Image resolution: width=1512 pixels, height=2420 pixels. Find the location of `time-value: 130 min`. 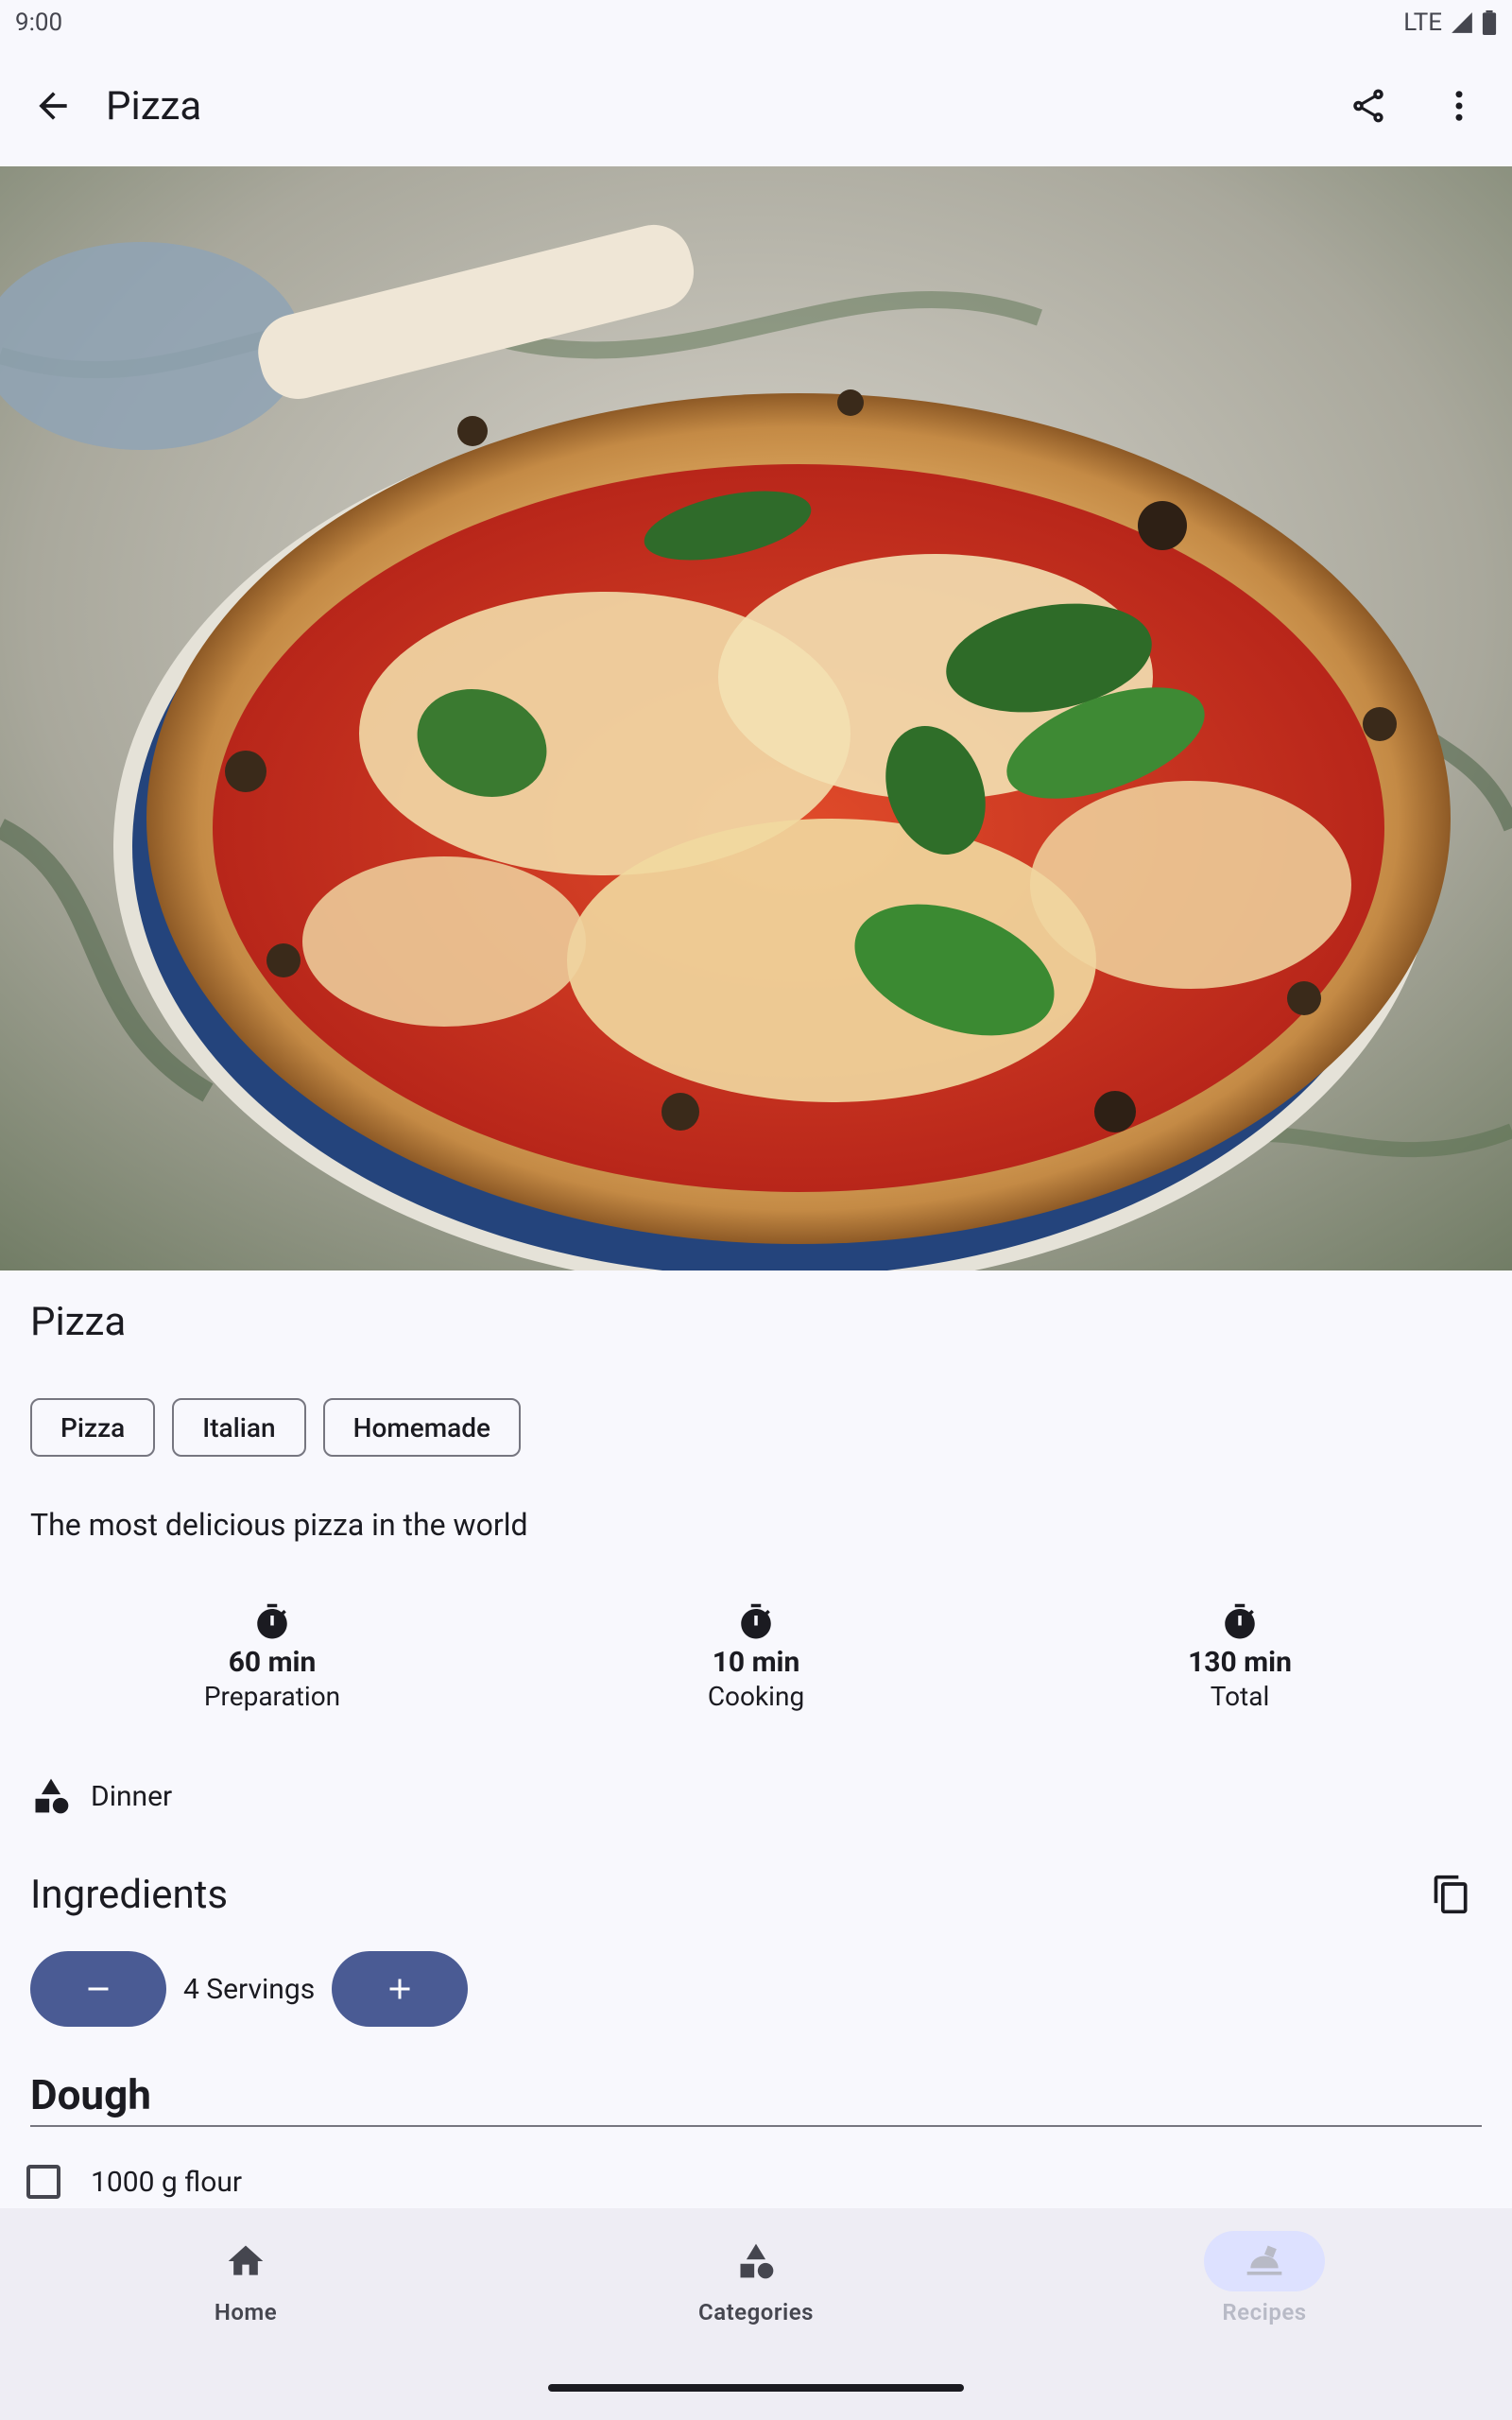

time-value: 130 min is located at coordinates (1240, 1662).